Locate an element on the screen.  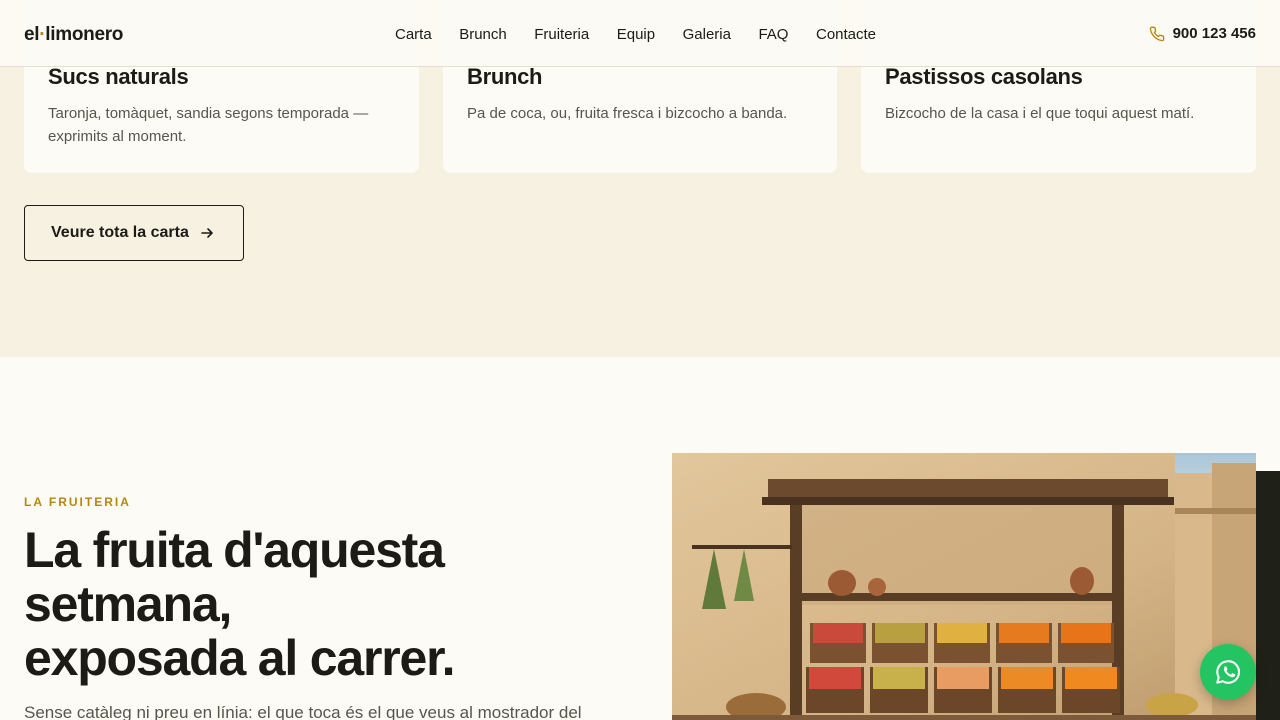
phone-icon is located at coordinates (1156, 33).